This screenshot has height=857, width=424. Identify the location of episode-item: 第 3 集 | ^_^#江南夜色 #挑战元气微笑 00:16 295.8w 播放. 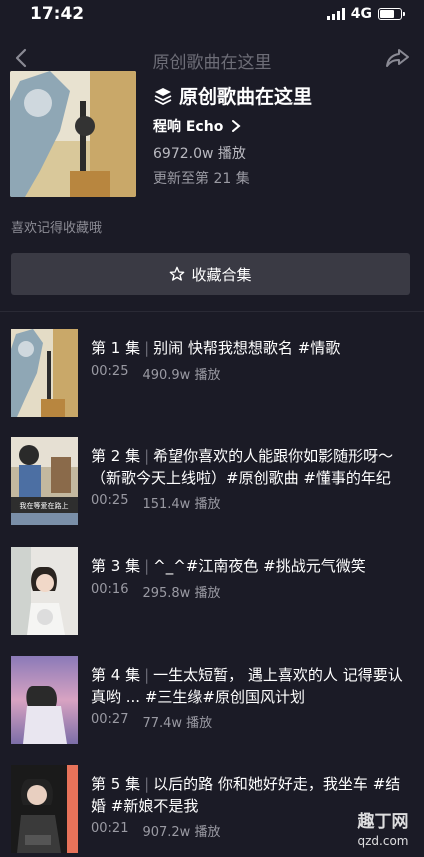
(212, 593).